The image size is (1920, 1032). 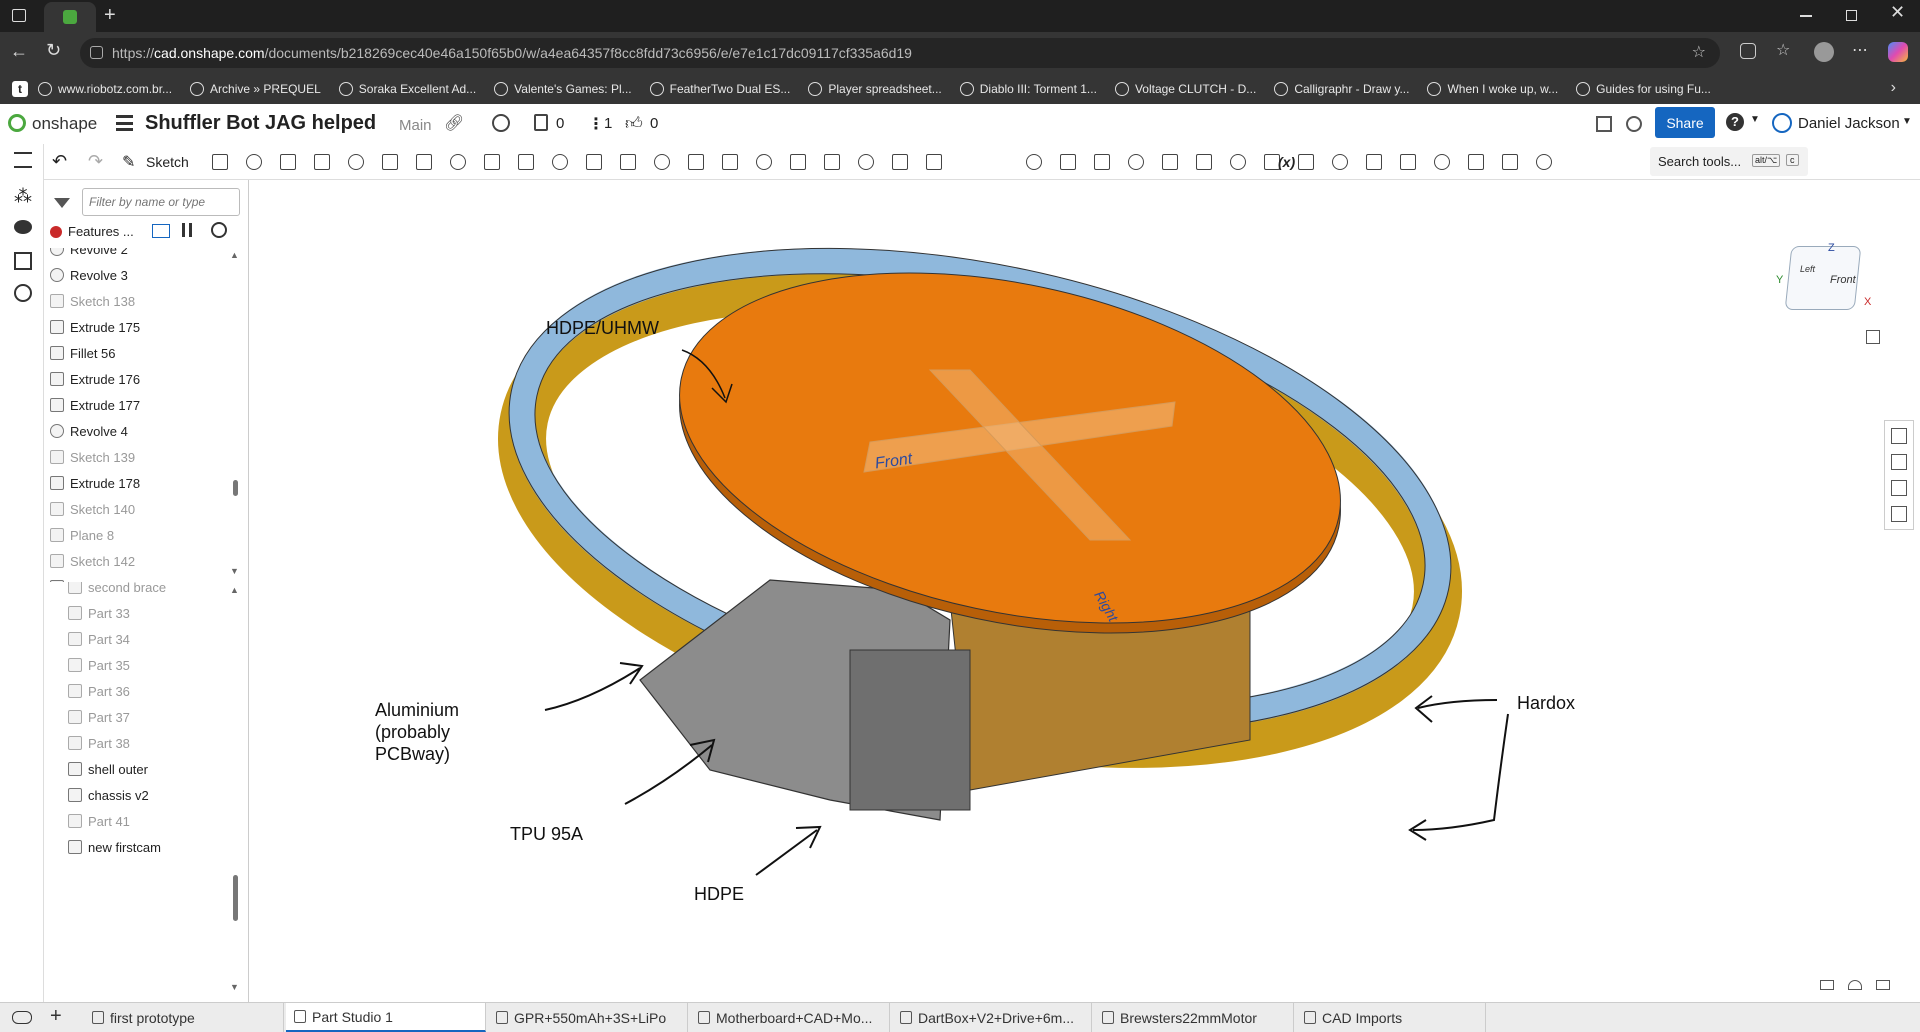 What do you see at coordinates (390, 162) in the screenshot?
I see `thicken-icon` at bounding box center [390, 162].